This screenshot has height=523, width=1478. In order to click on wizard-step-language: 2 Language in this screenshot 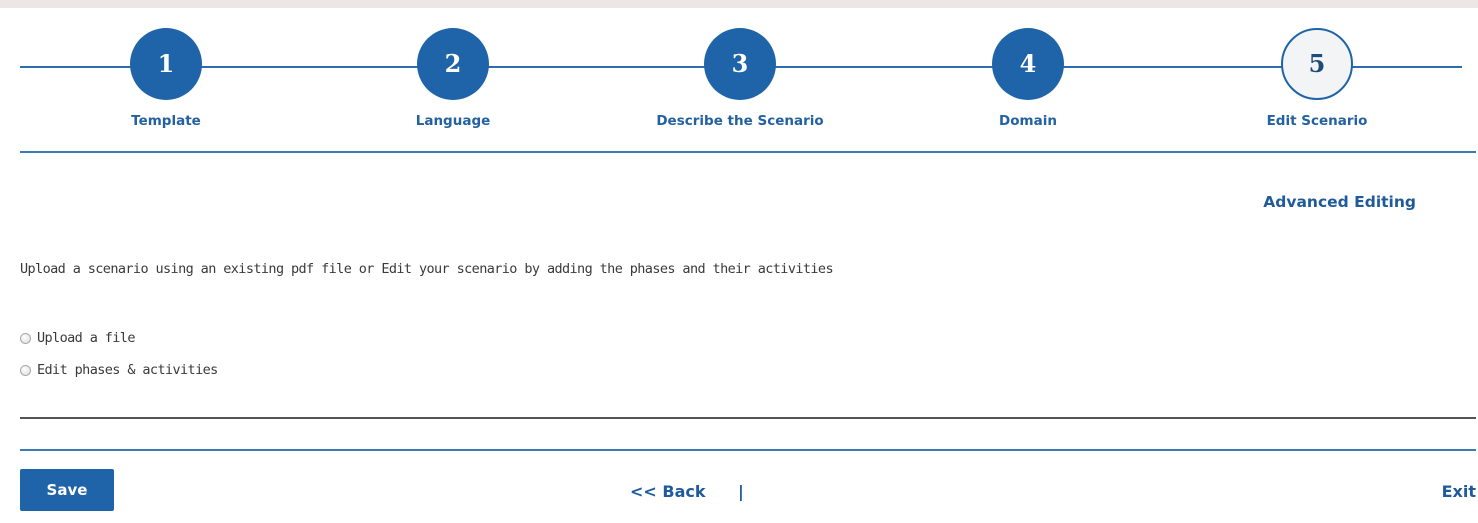, I will do `click(453, 78)`.